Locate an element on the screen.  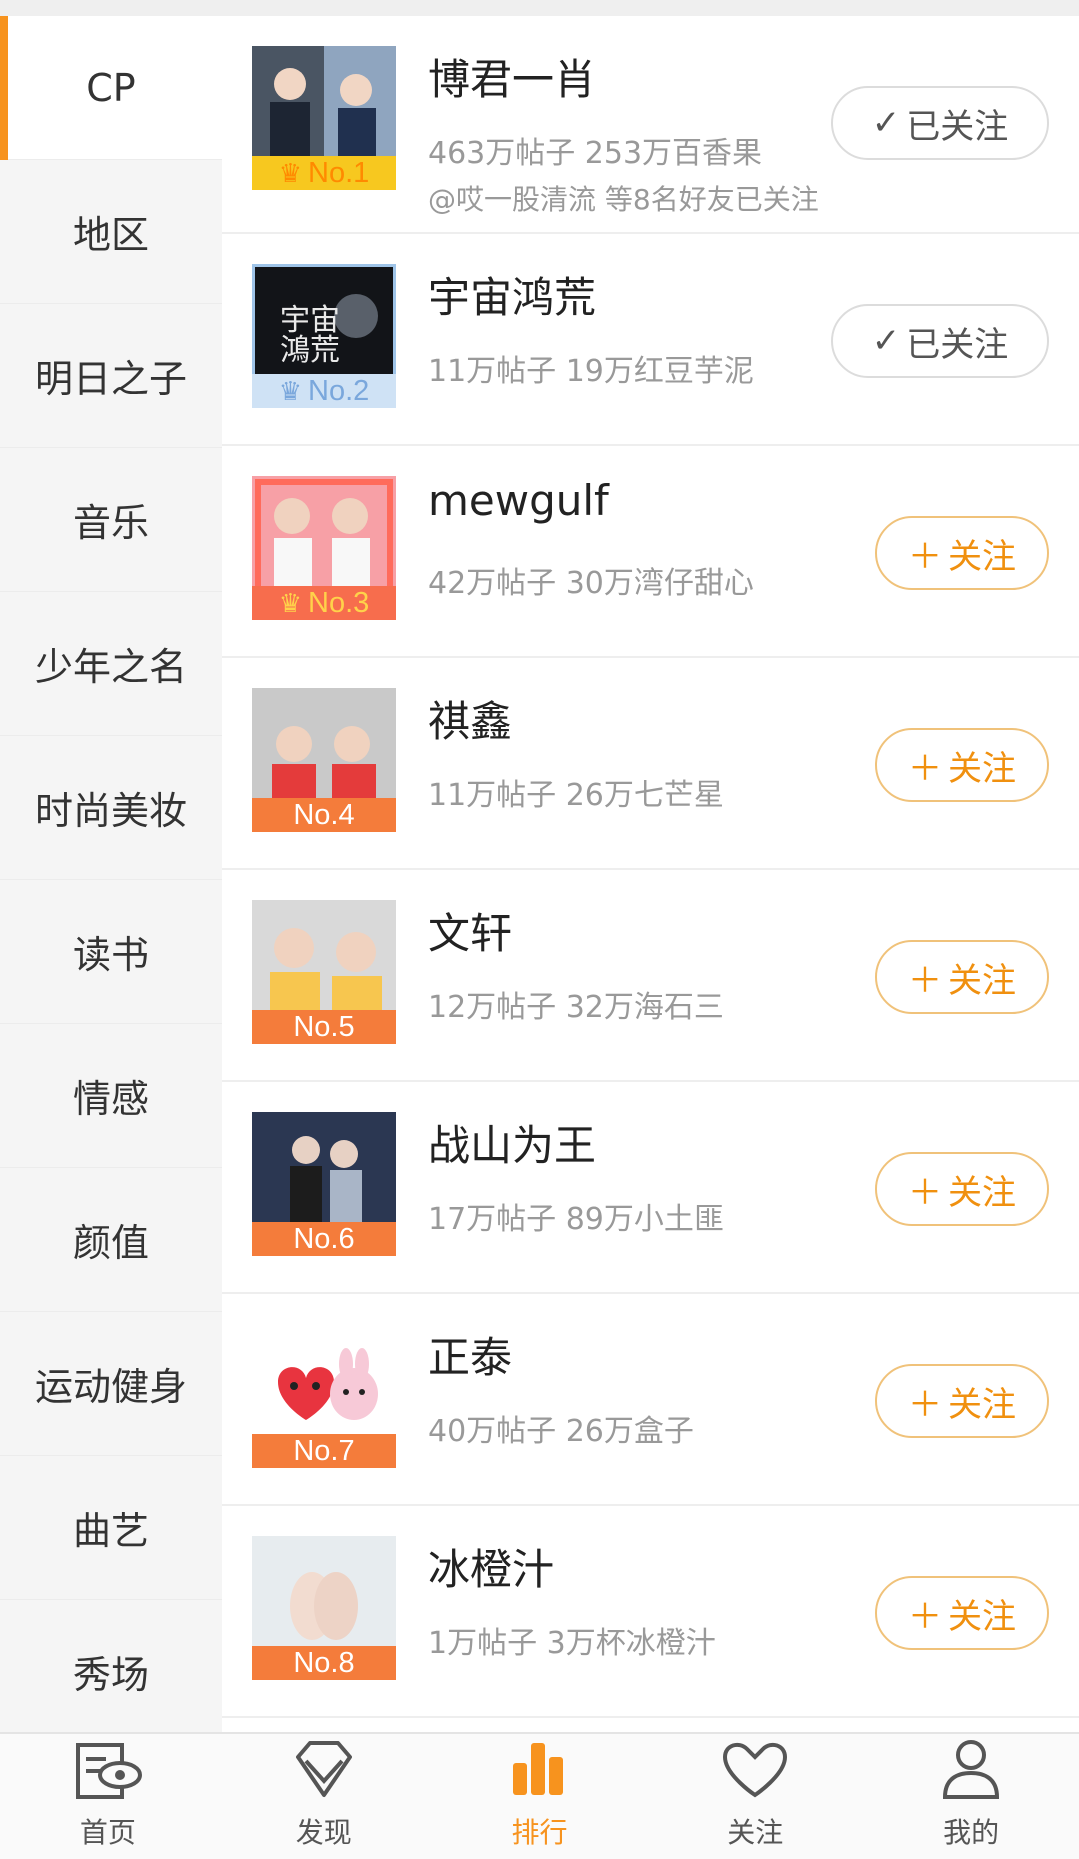
nav-home: 首页 is located at coordinates (108, 1796).